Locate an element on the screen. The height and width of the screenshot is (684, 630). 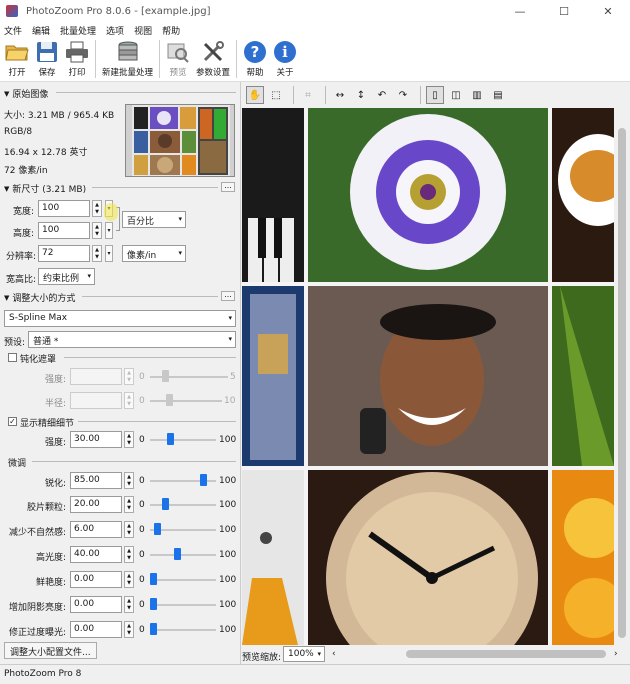
scrollbar-thumb is located at coordinates (622, 383).